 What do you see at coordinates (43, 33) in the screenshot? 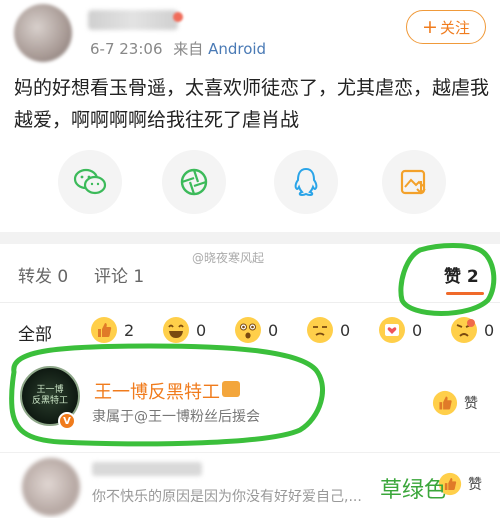
I see `author-avatar` at bounding box center [43, 33].